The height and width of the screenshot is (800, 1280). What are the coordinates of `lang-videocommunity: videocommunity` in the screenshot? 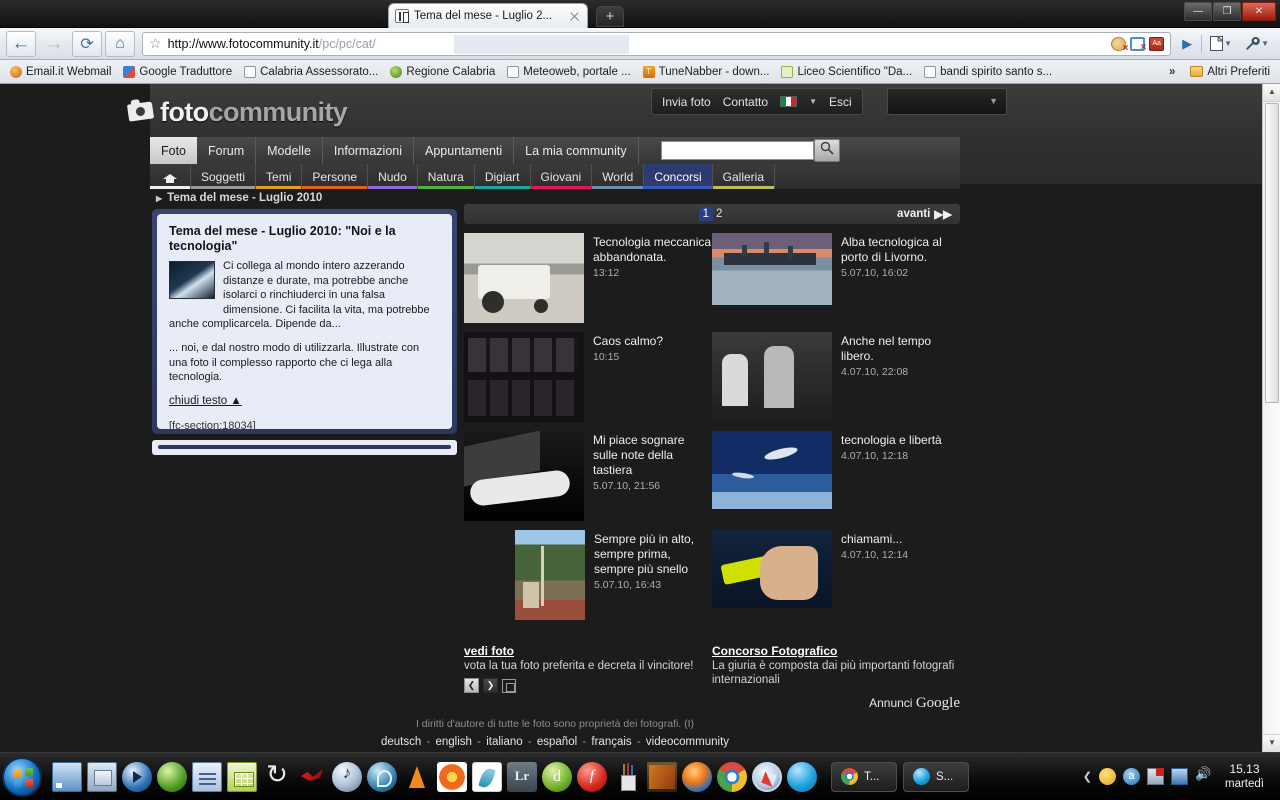 It's located at (687, 742).